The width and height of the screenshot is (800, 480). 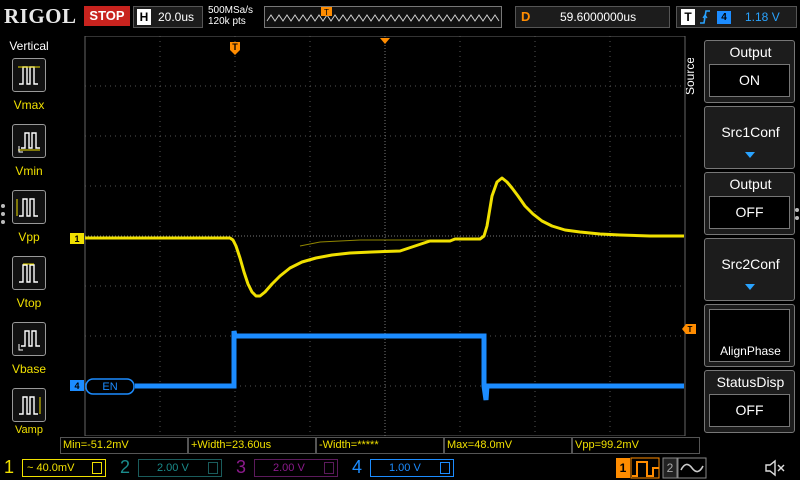 I want to click on vertical-menu-title: Vertical, so click(x=29, y=46).